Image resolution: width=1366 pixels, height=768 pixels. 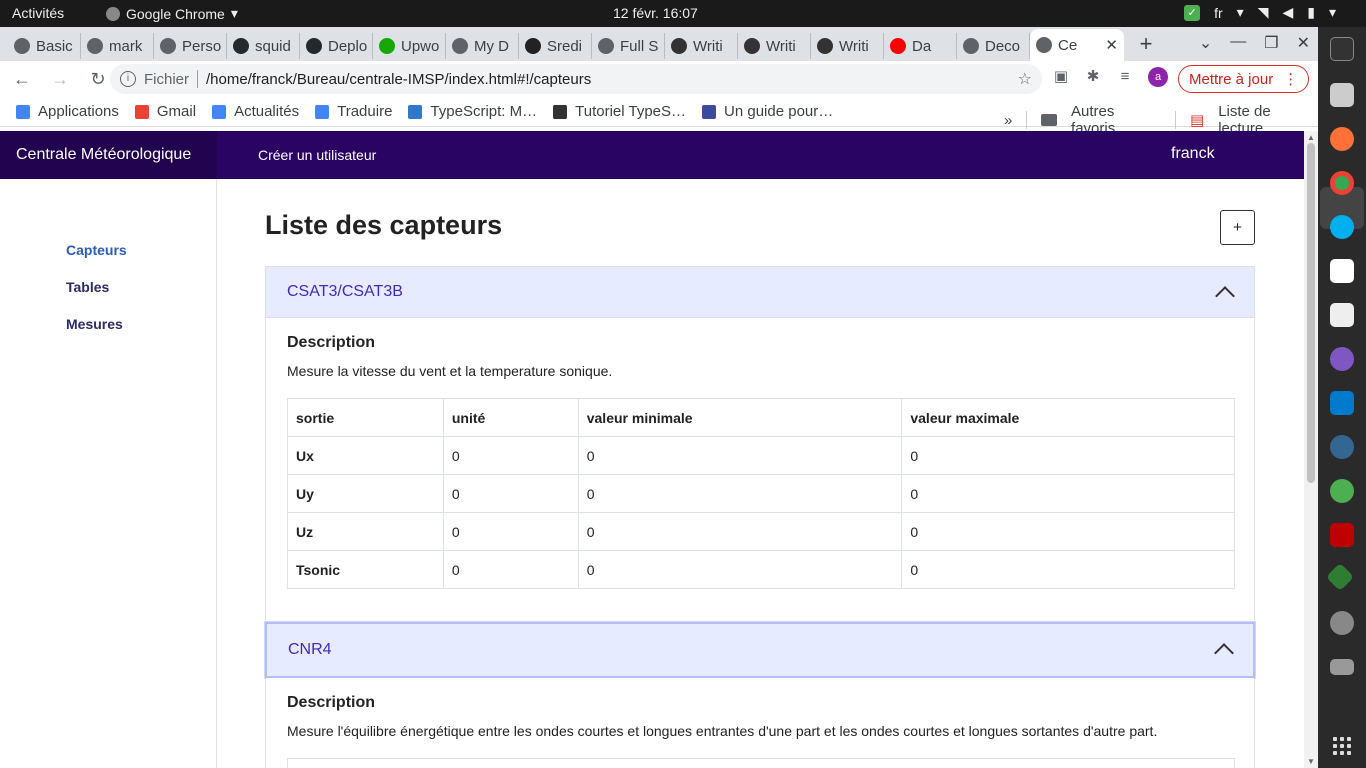 What do you see at coordinates (365, 455) in the screenshot?
I see `cell: Ux` at bounding box center [365, 455].